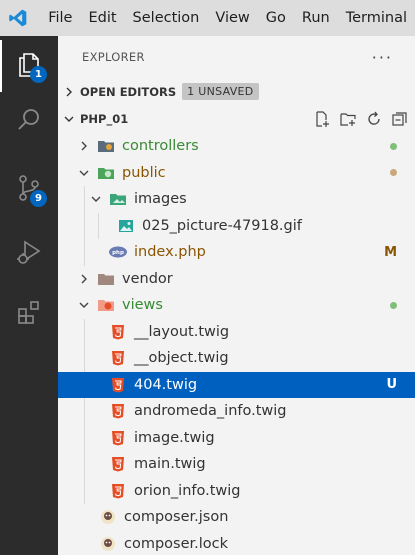 The image size is (415, 555). I want to click on source-control-activity-button: 9, so click(29, 190).